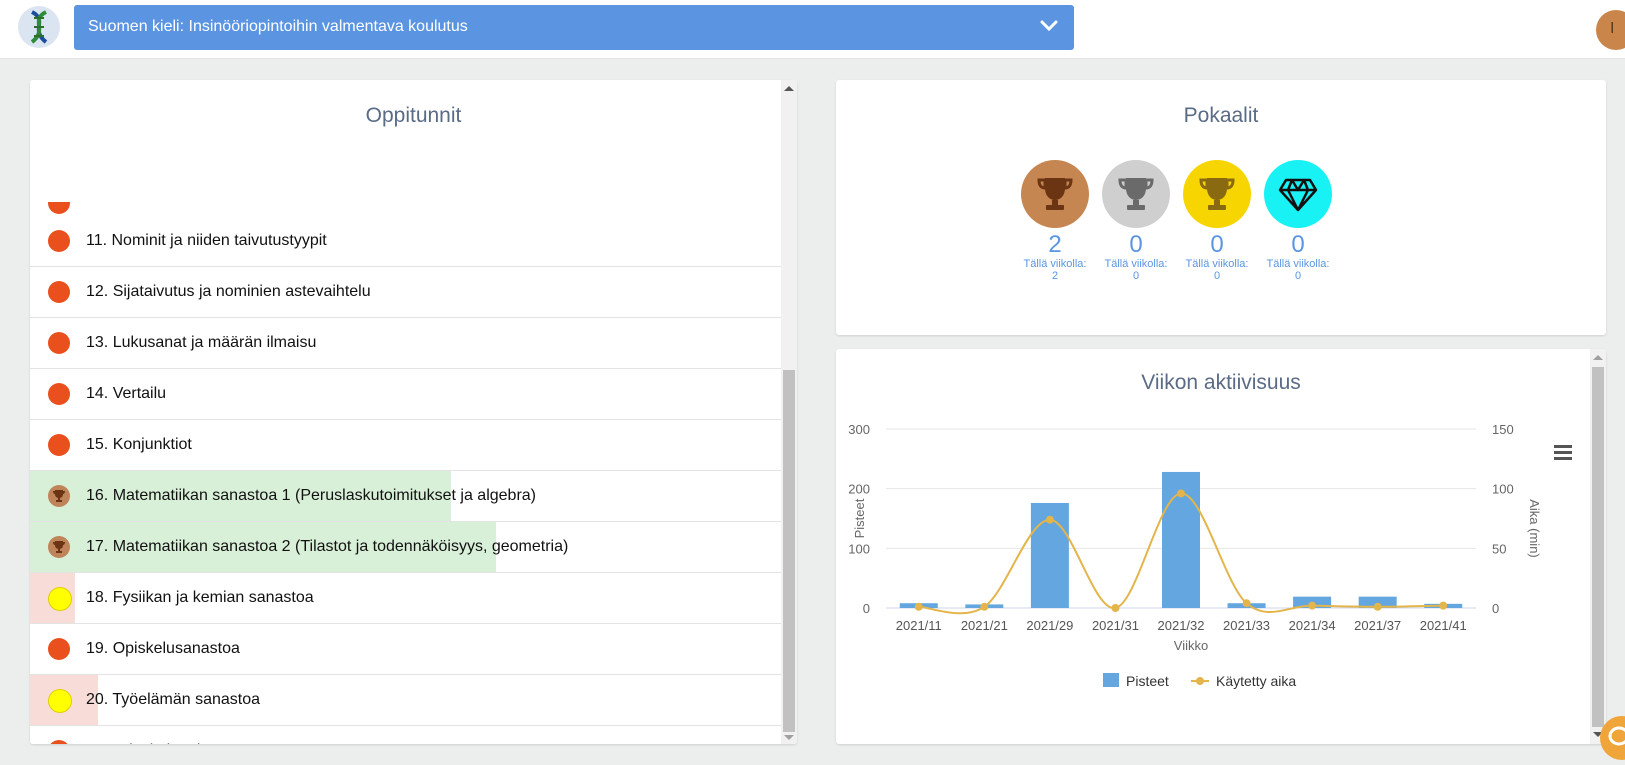 The width and height of the screenshot is (1625, 765). Describe the element at coordinates (1499, 548) in the screenshot. I see `y2-tick-label: 50` at that location.